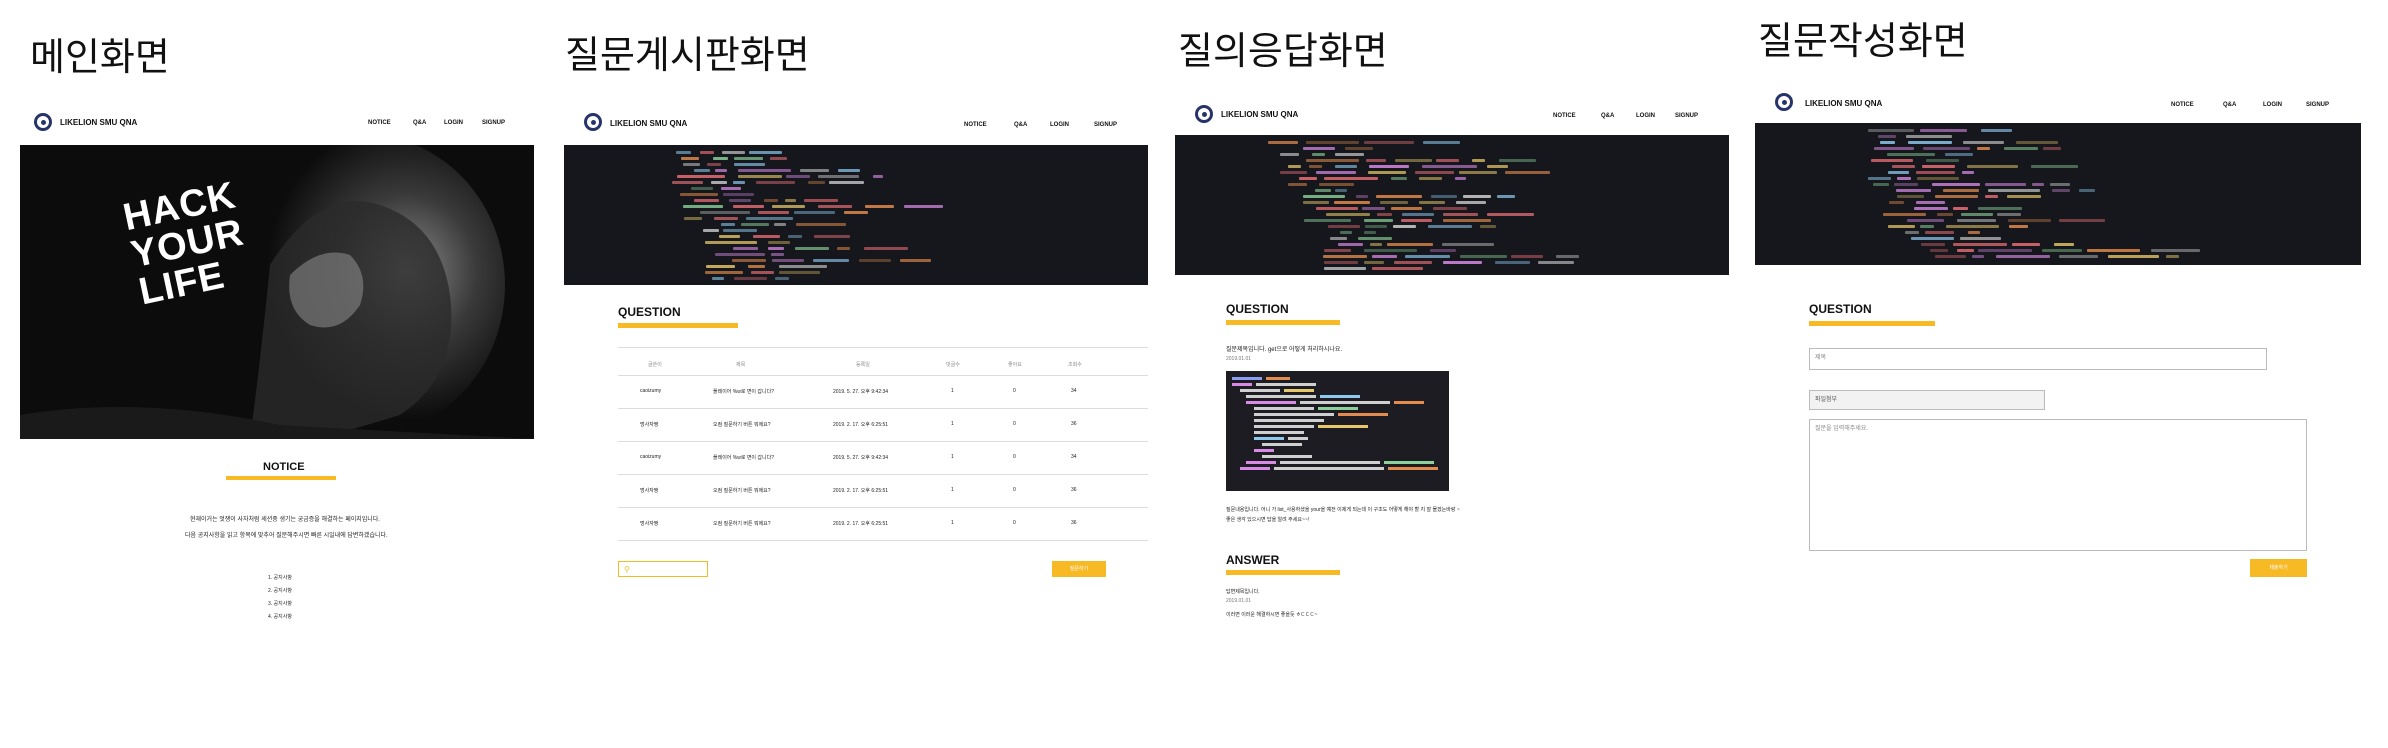 This screenshot has width=2388, height=748. What do you see at coordinates (1863, 41) in the screenshot?
I see `label-write: 질문작성화면` at bounding box center [1863, 41].